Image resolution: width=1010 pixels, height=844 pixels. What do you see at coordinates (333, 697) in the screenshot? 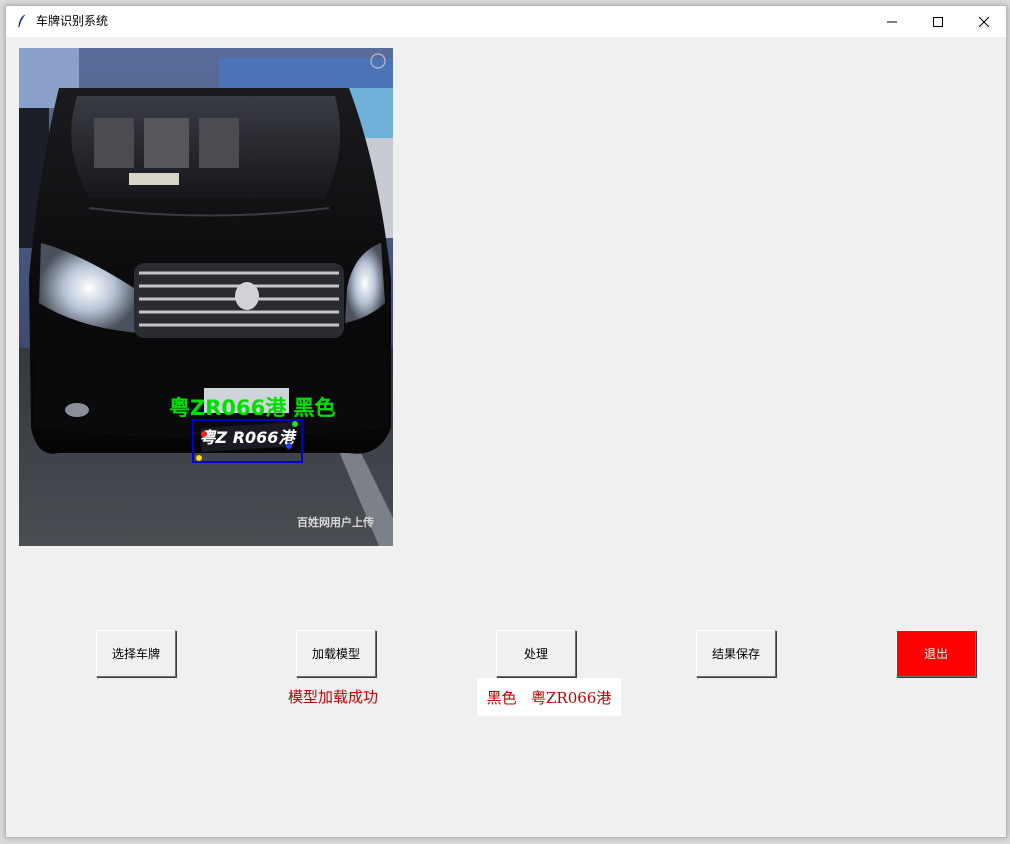
I see `model-status-label: 模型加载成功` at bounding box center [333, 697].